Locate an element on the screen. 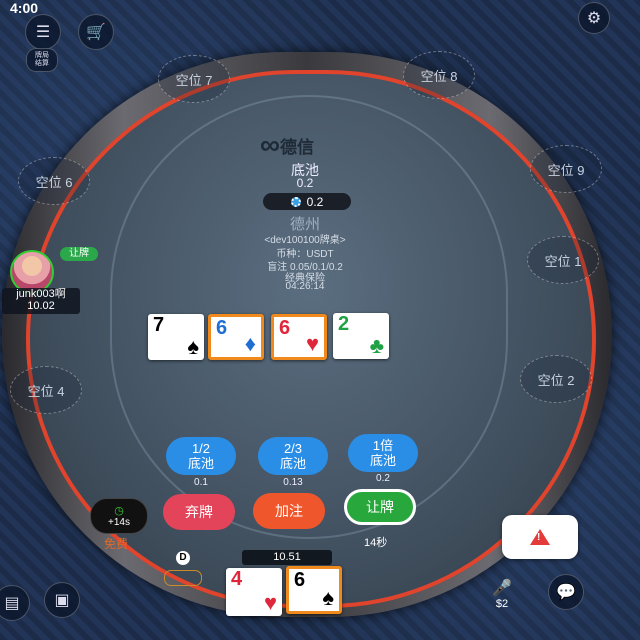  fold-button: 弃牌 is located at coordinates (199, 512).